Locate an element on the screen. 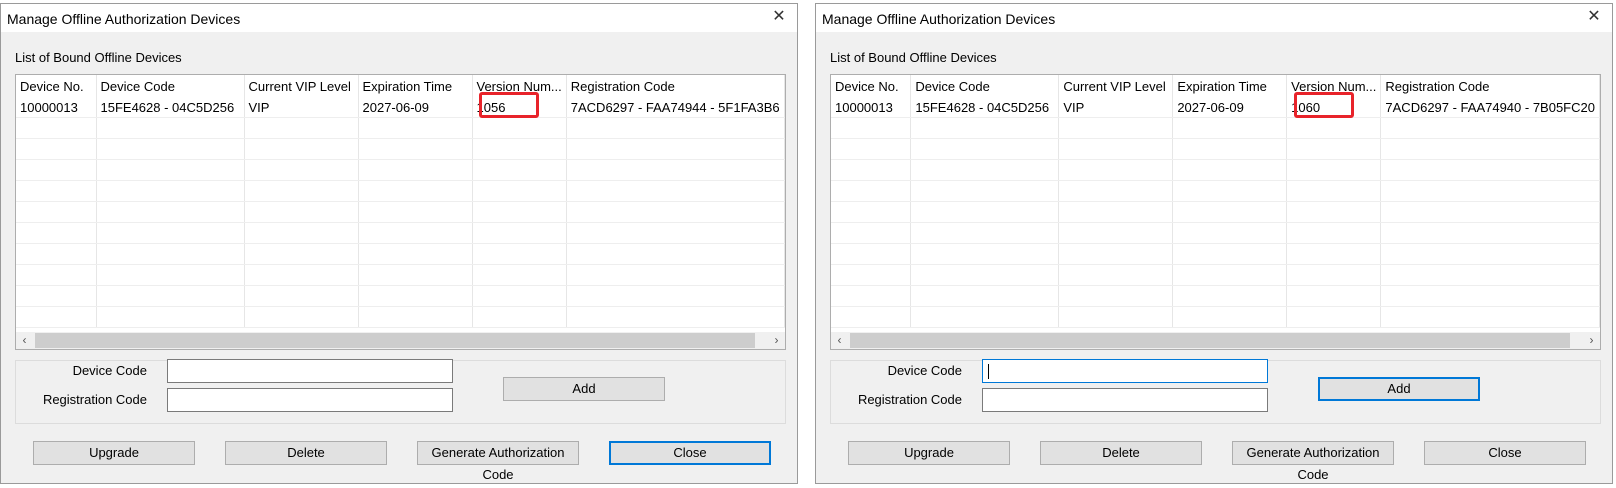  cell-registration-code: 7ACD6297 - FAA74940 - 7B05FC20 is located at coordinates (1490, 107).